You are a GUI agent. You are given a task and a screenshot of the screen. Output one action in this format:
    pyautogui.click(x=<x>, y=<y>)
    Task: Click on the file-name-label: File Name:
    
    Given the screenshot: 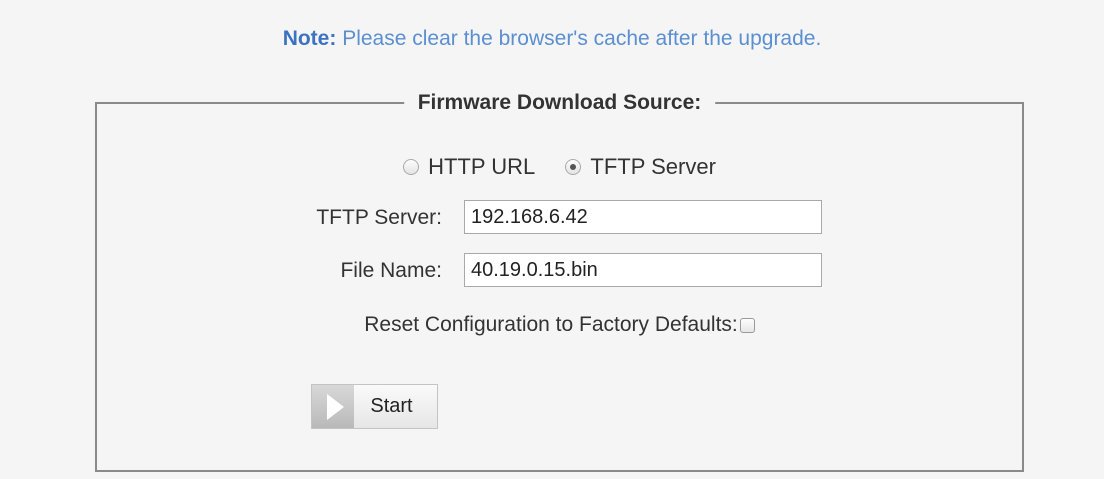 What is the action you would take?
    pyautogui.click(x=391, y=270)
    